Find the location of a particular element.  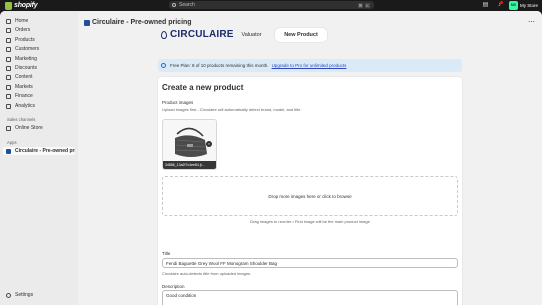

search-input: Search ⌘ K is located at coordinates (271, 5).